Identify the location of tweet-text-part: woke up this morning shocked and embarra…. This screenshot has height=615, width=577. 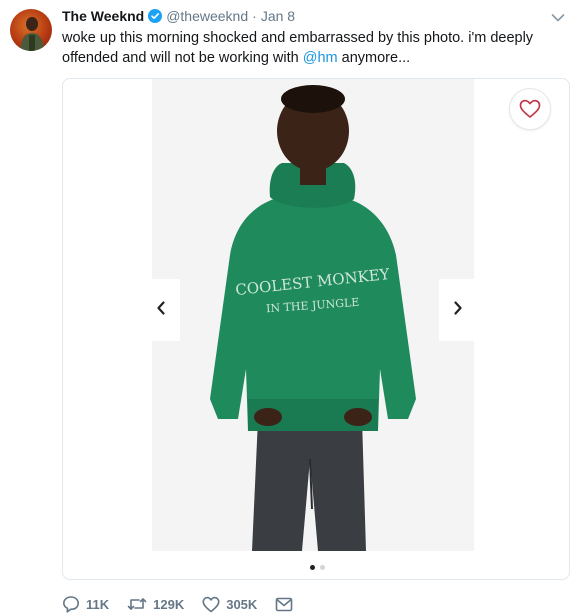
(298, 48).